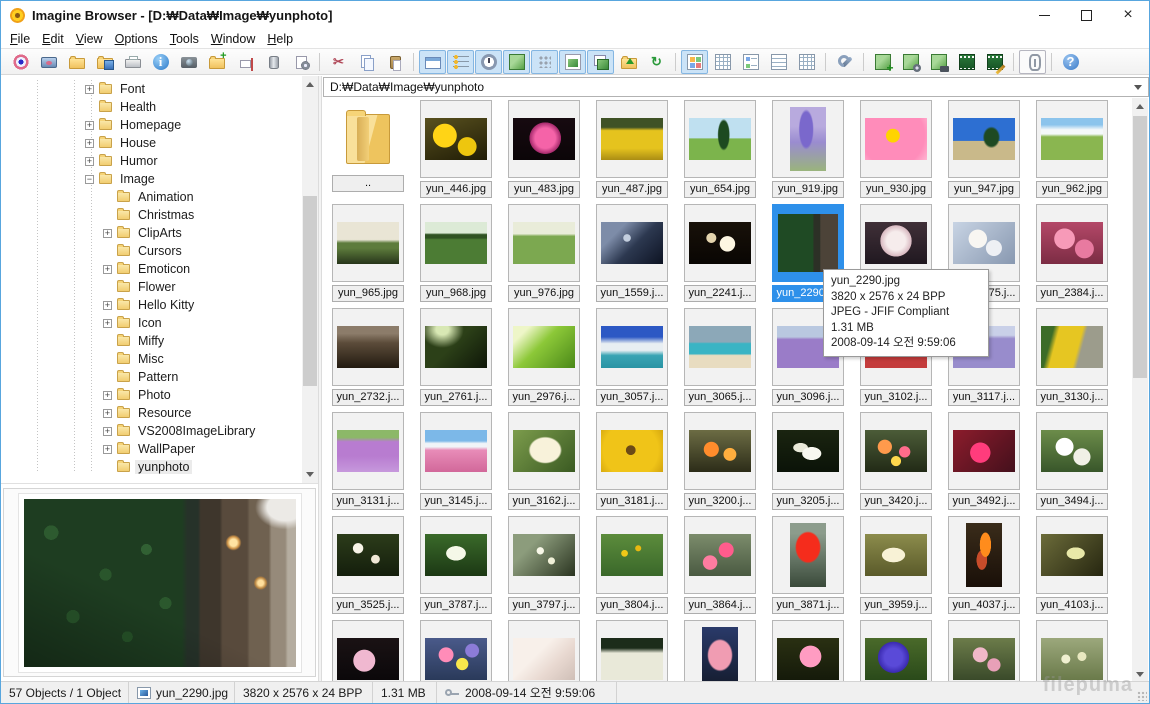  Describe the element at coordinates (1142, 696) in the screenshot. I see `resize-grip-icon` at that location.